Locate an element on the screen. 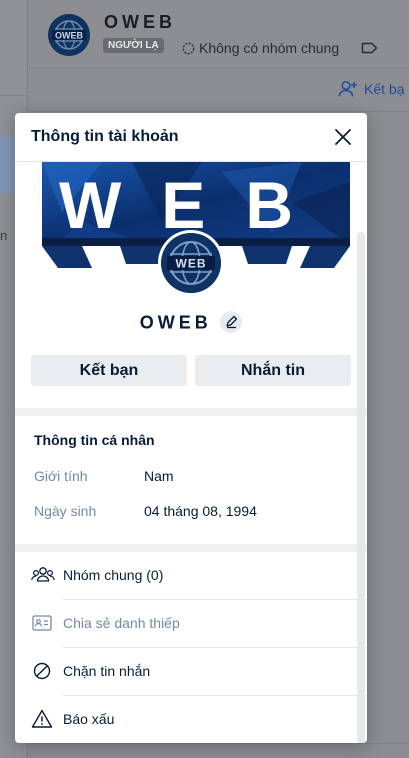  stranger-badge: NGƯỜI LẠ is located at coordinates (133, 45).